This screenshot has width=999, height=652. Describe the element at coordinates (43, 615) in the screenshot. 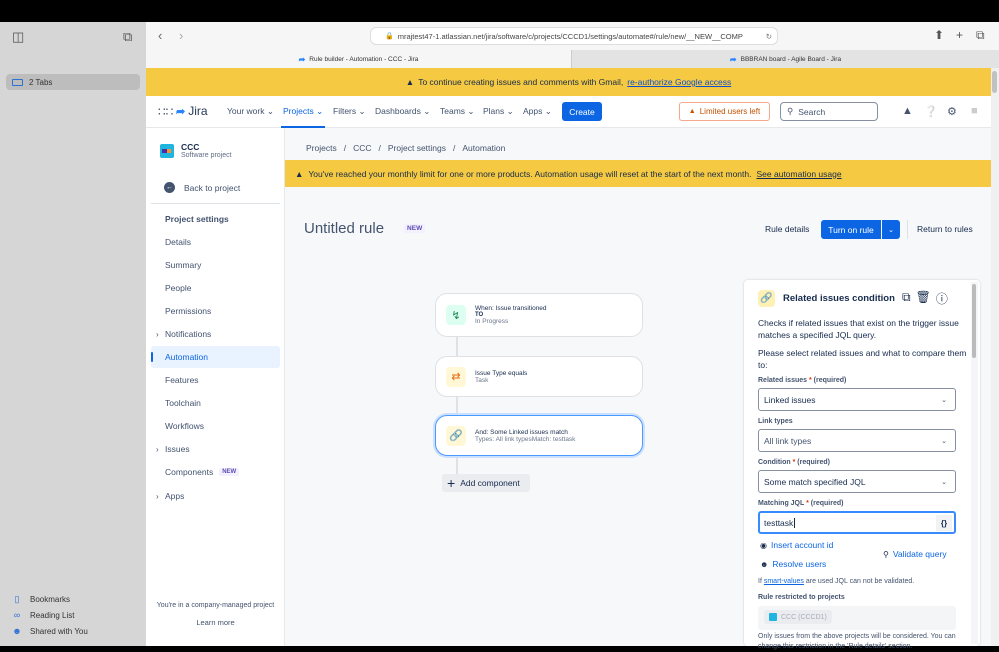

I see `reading-list-item: ∞ Reading List` at that location.